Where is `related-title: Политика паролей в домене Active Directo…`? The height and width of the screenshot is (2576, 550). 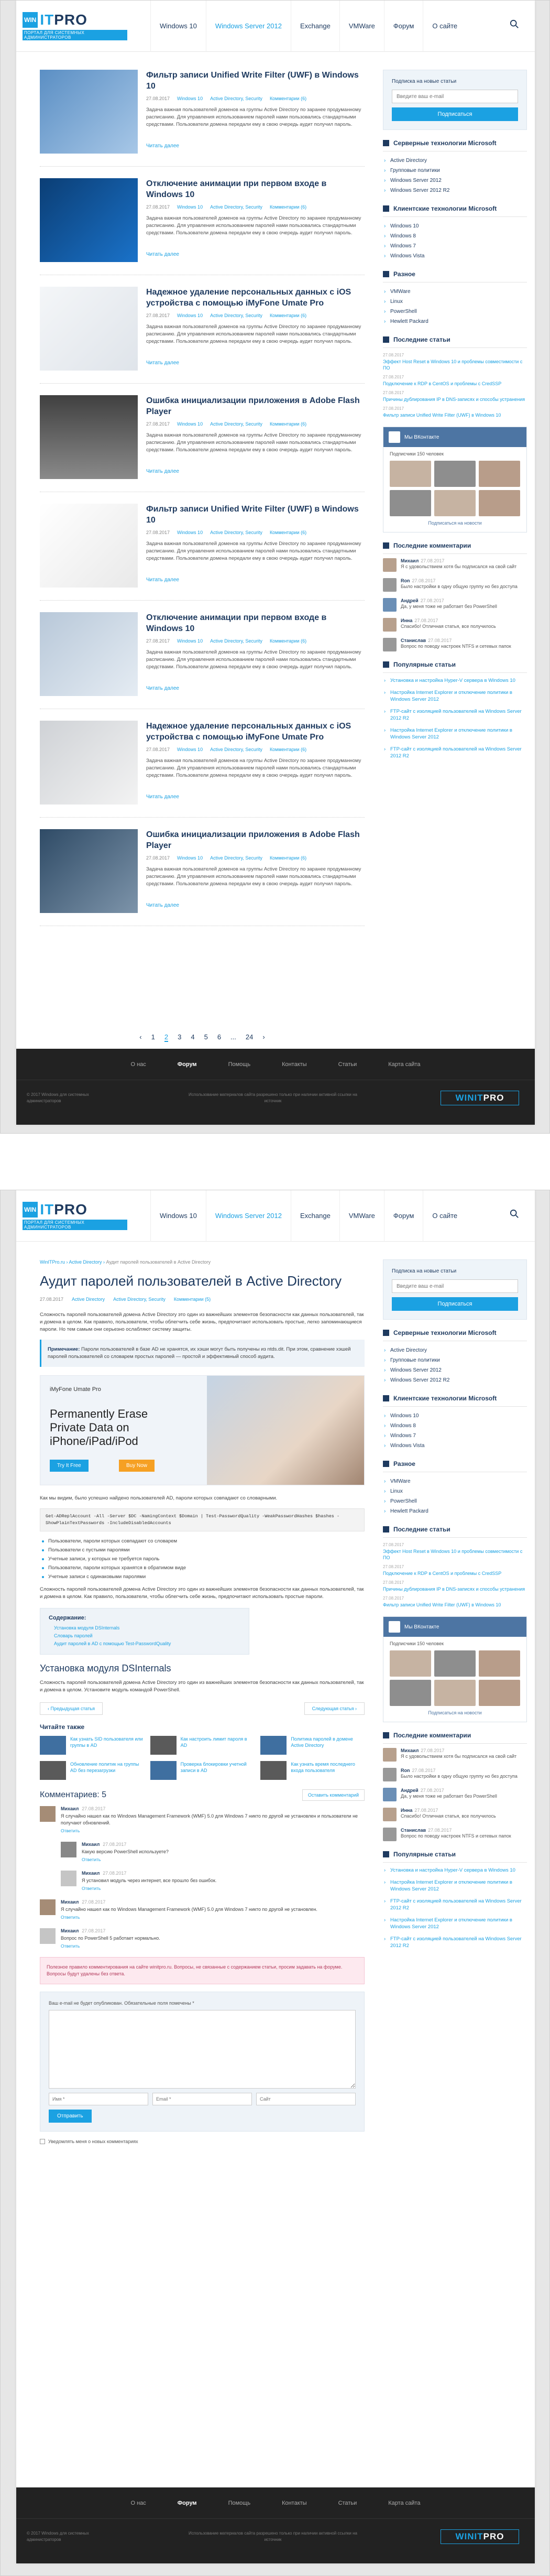 related-title: Политика паролей в домене Active Directo… is located at coordinates (328, 1745).